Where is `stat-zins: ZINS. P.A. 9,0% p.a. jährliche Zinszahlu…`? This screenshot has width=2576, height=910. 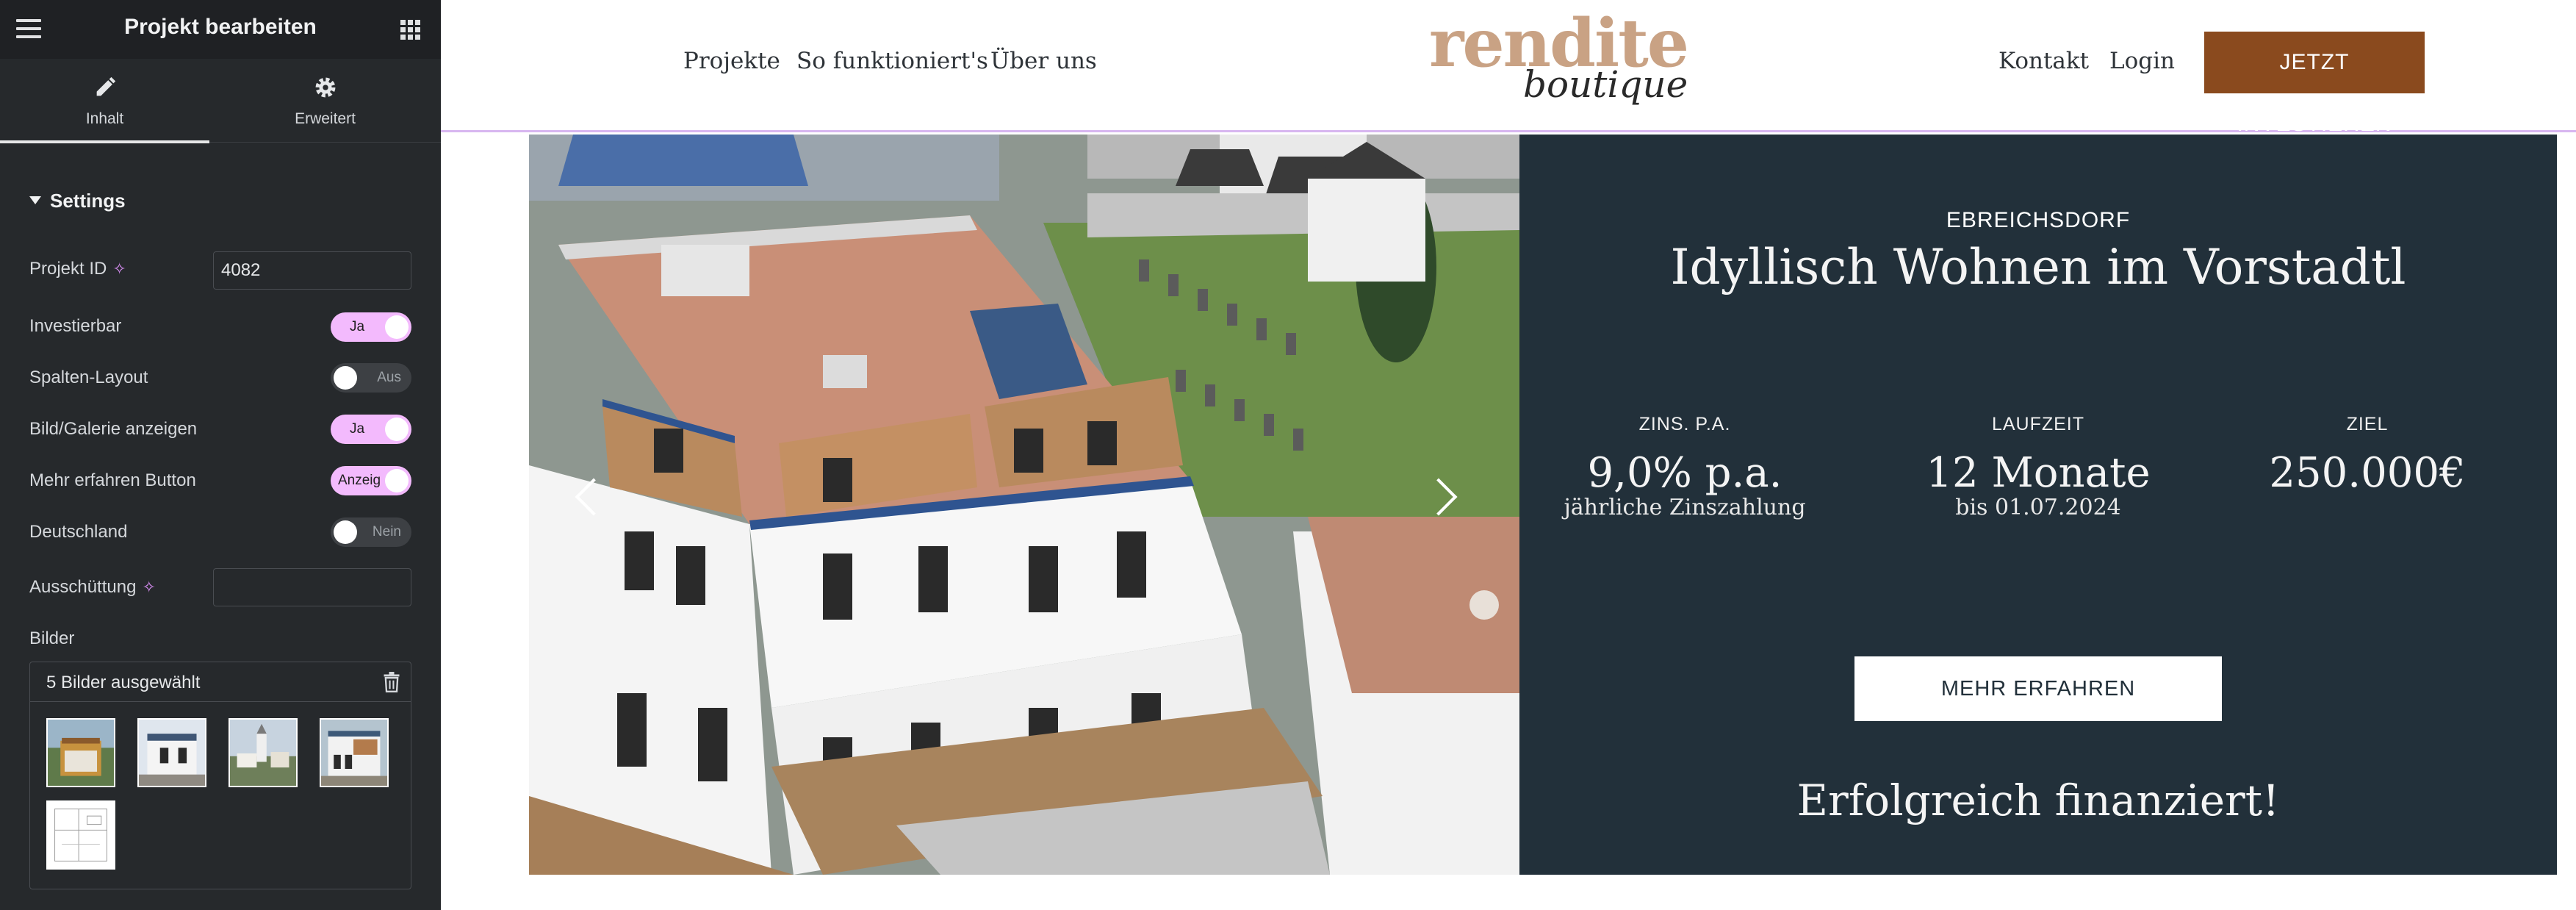
stat-zins: ZINS. P.A. 9,0% p.a. jährliche Zinszahlu… is located at coordinates (1685, 467).